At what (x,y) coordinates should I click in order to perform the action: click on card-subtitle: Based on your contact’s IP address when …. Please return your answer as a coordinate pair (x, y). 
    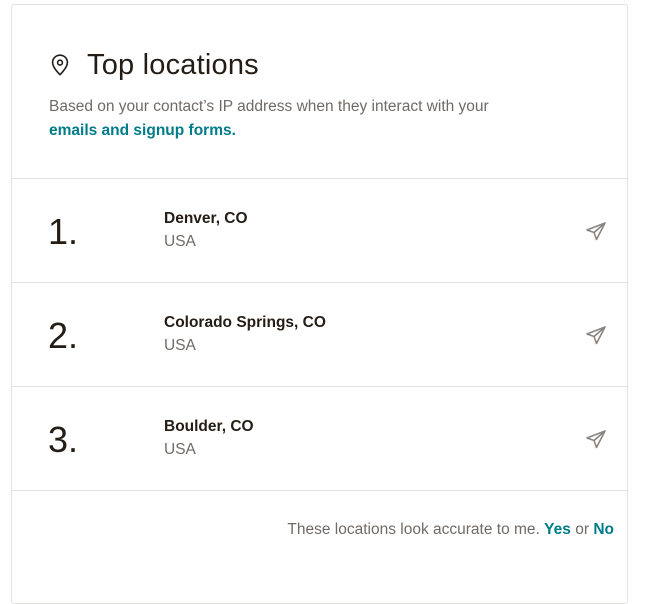
    Looking at the image, I should click on (319, 119).